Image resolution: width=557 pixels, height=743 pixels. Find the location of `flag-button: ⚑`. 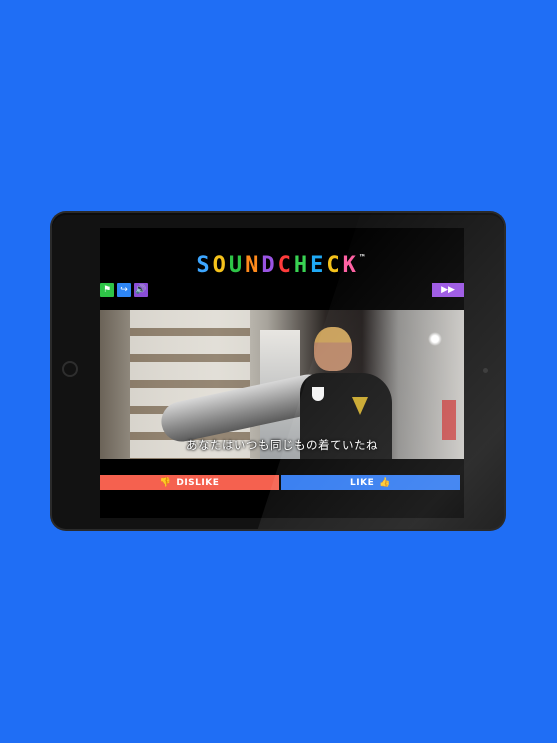

flag-button: ⚑ is located at coordinates (107, 290).